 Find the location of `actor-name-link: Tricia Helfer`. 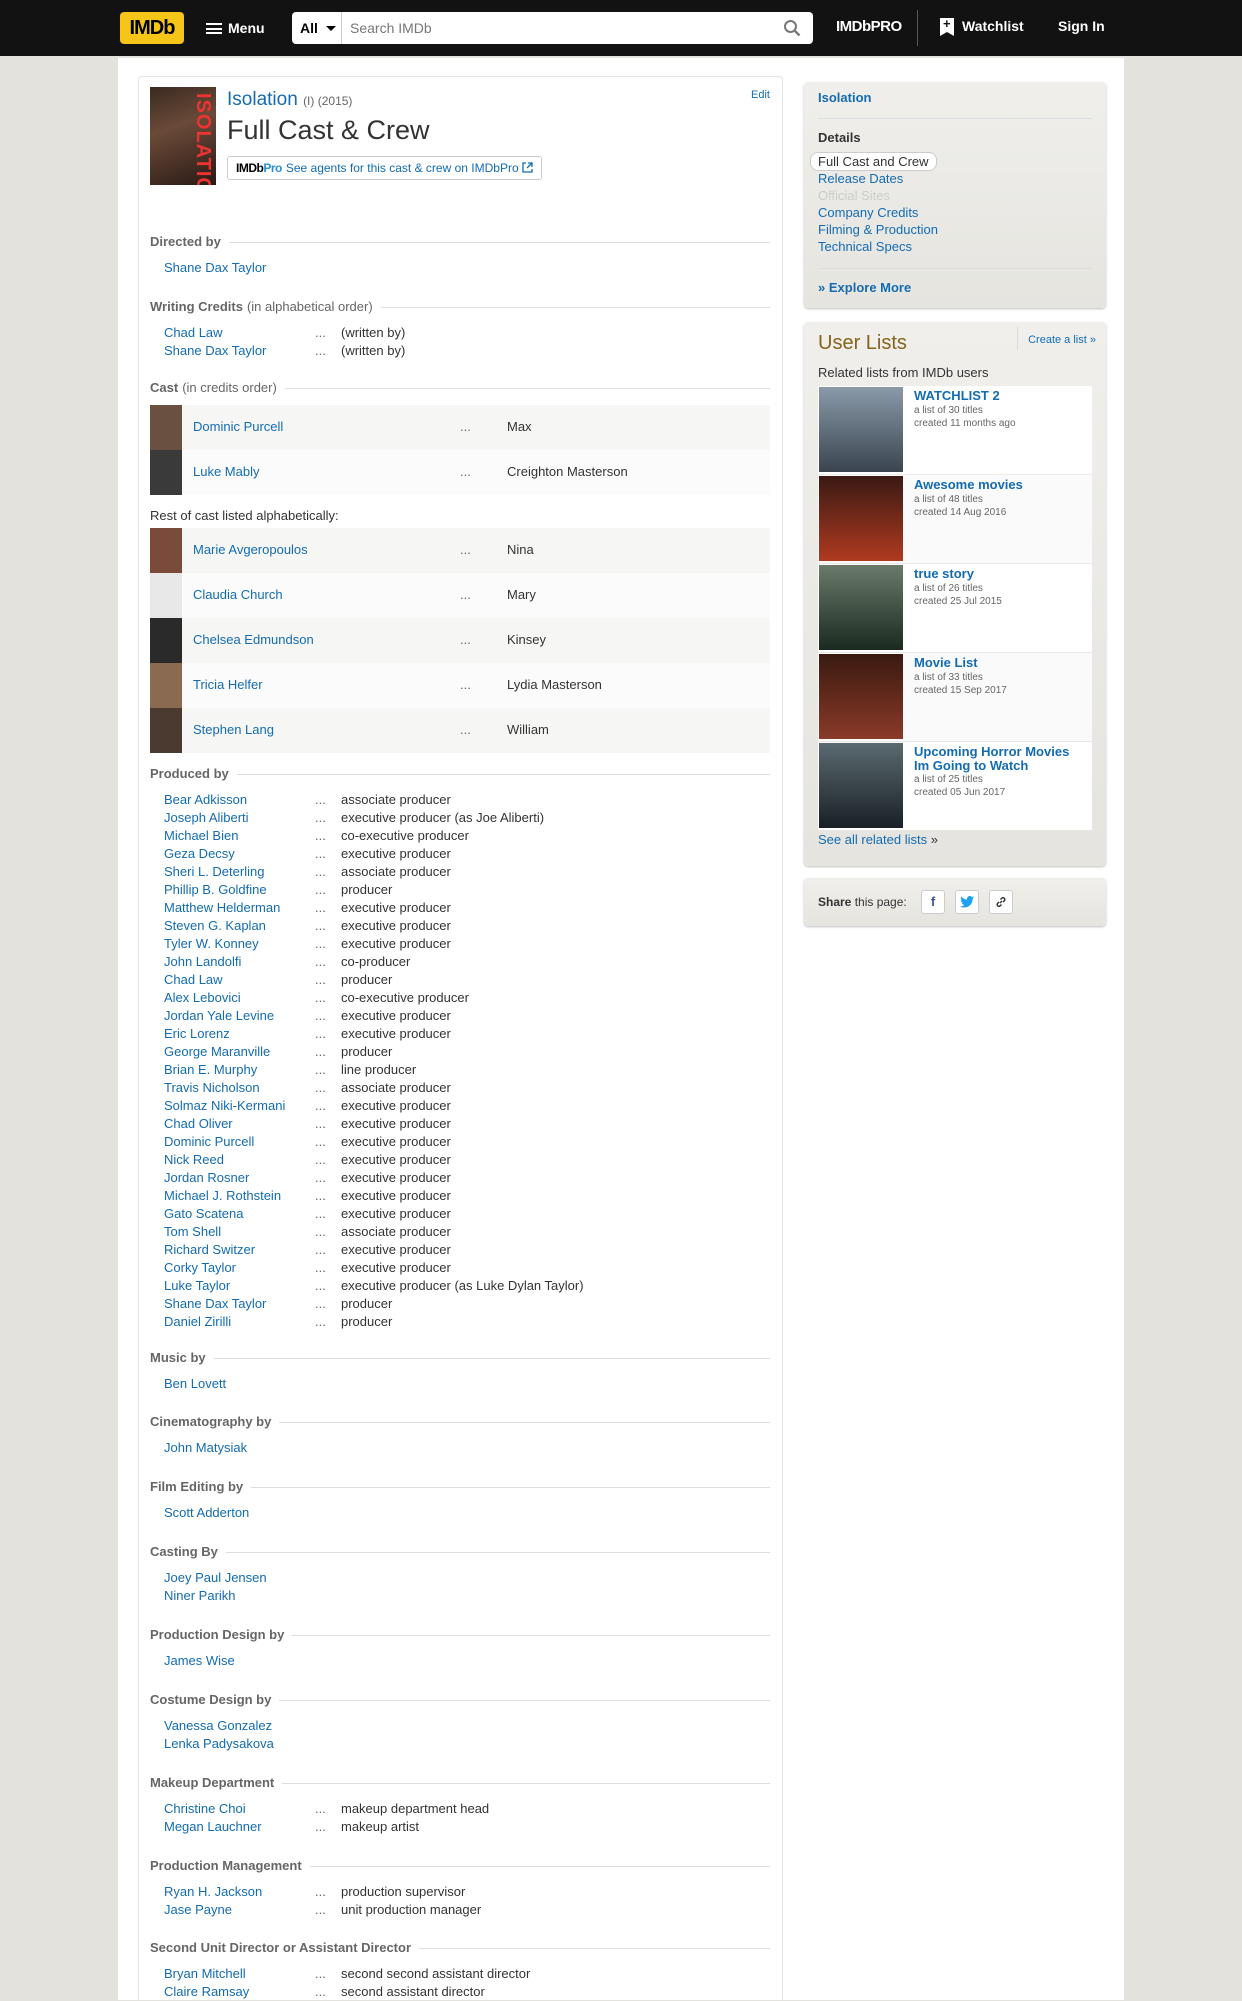

actor-name-link: Tricia Helfer is located at coordinates (228, 684).